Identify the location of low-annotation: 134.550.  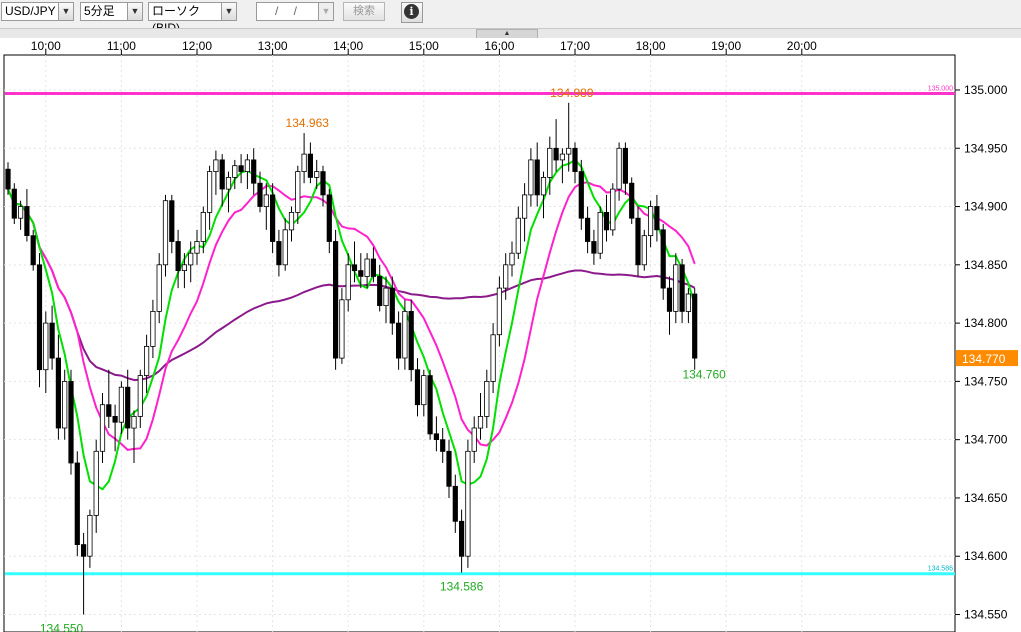
(62, 627).